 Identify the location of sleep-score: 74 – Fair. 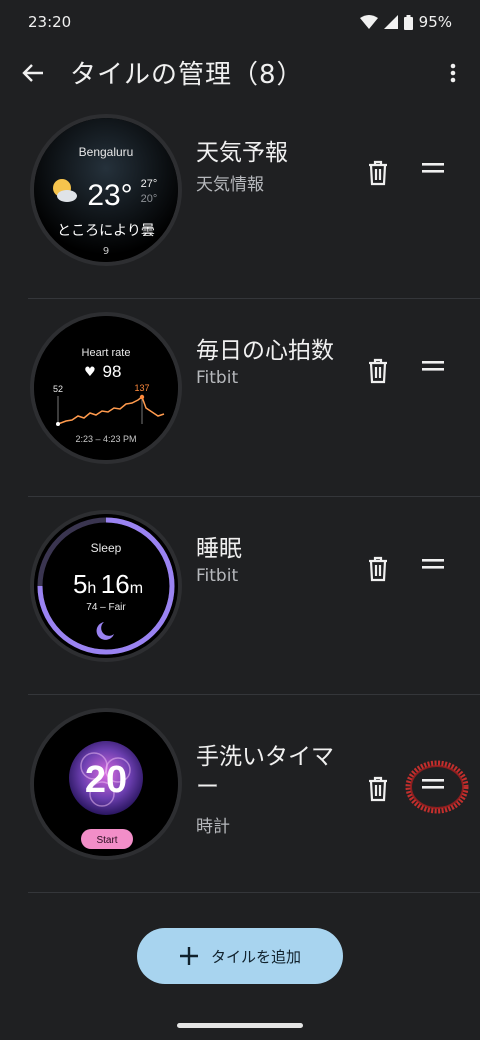
(106, 607).